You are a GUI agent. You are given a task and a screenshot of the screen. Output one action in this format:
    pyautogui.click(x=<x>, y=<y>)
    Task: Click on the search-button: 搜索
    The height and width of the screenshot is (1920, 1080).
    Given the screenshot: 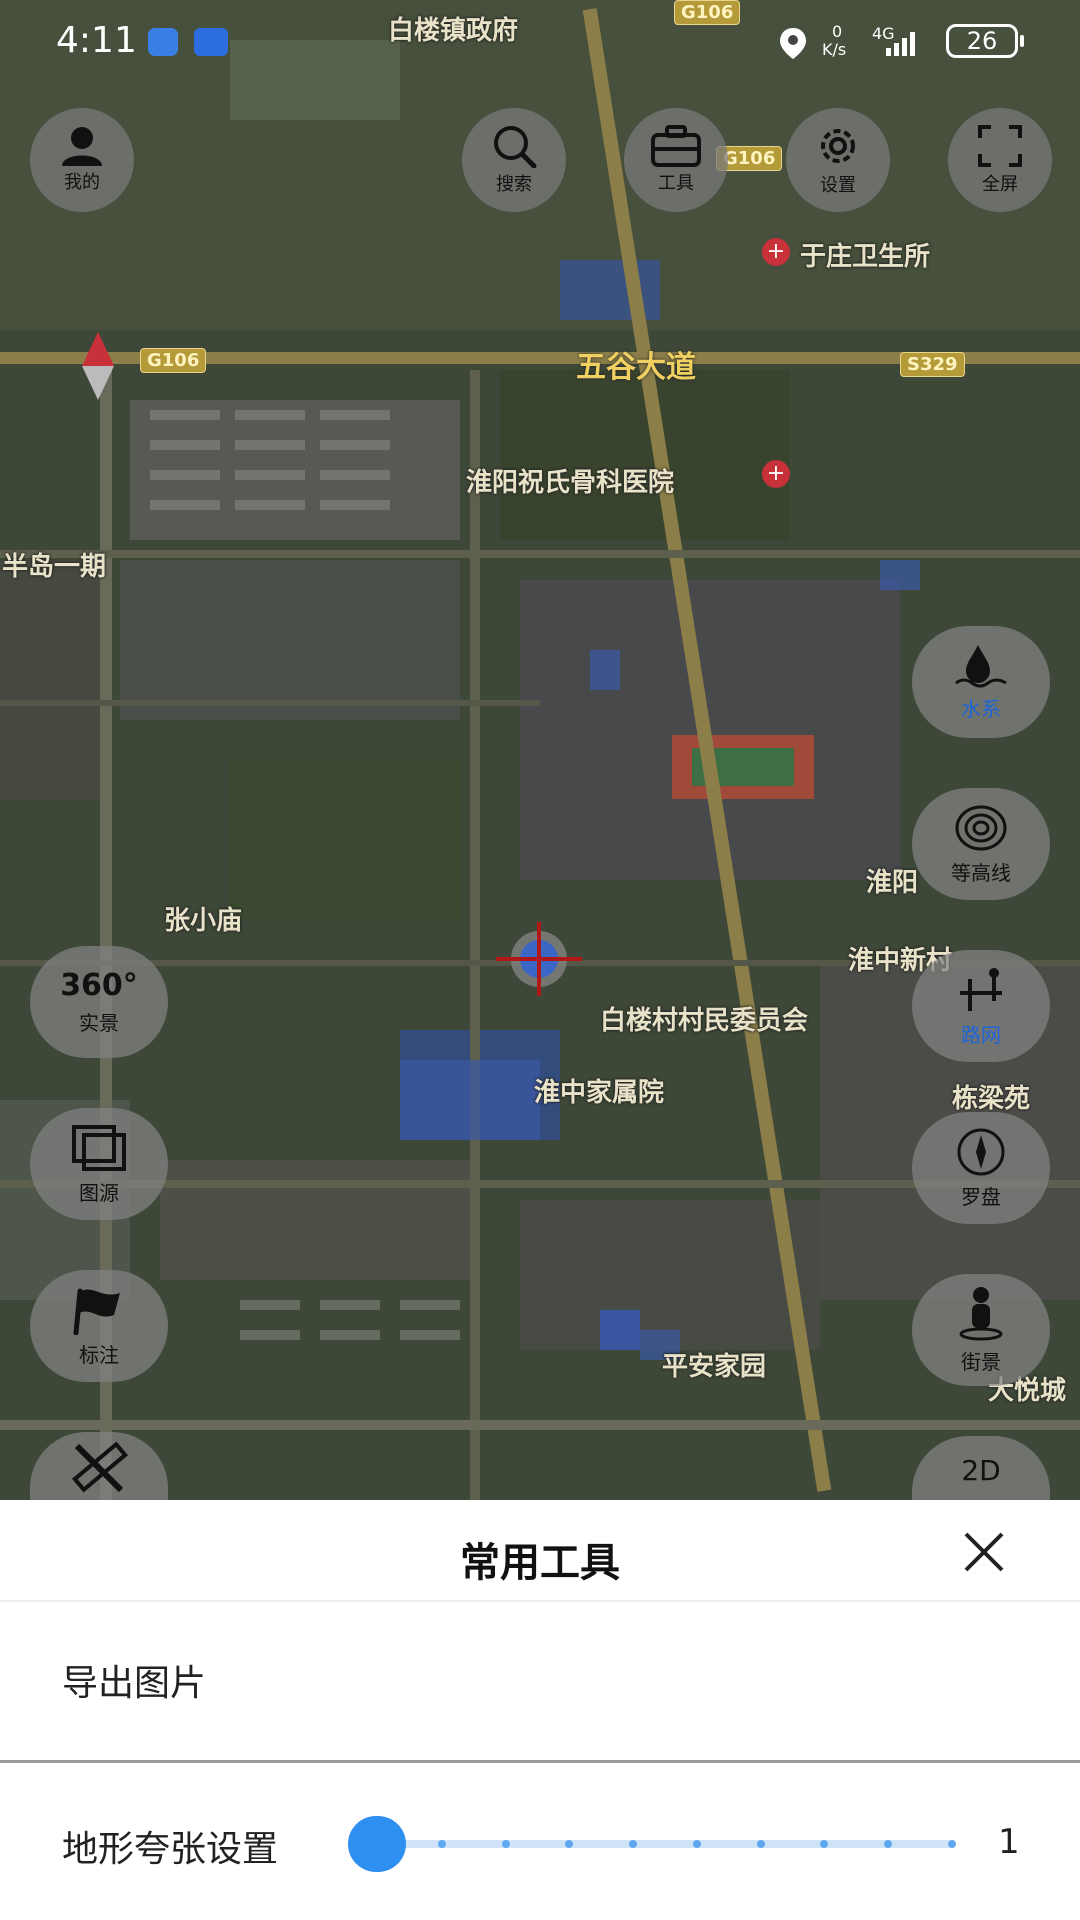 What is the action you would take?
    pyautogui.click(x=514, y=160)
    